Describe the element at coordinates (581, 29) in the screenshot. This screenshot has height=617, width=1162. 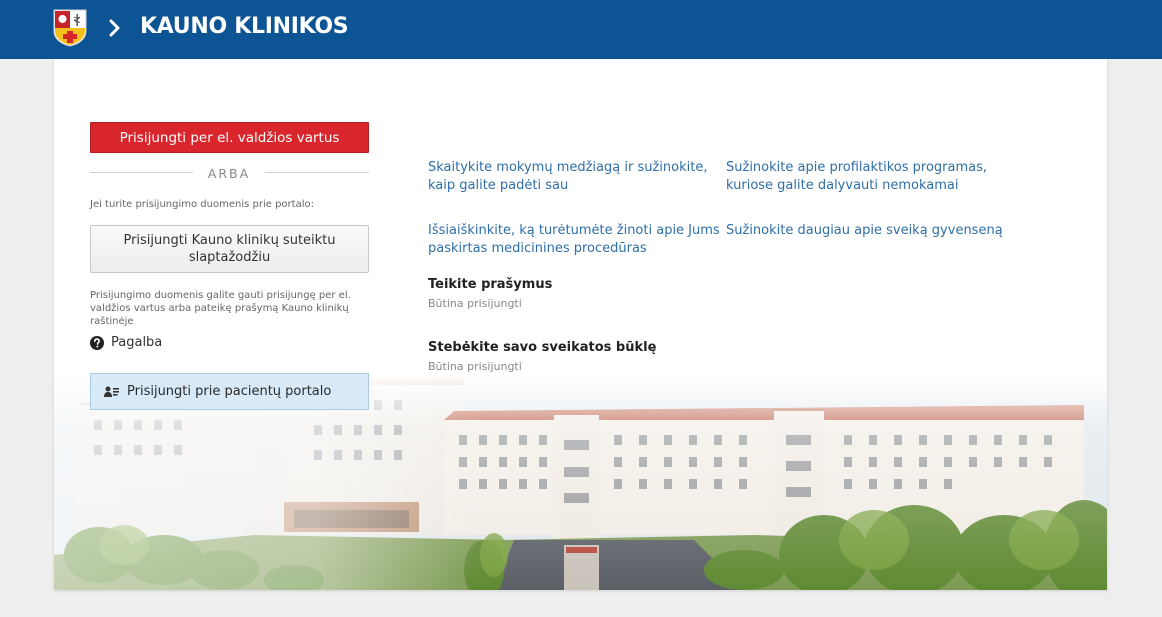
I see `header-bar: KAUNO KLINIKOS` at that location.